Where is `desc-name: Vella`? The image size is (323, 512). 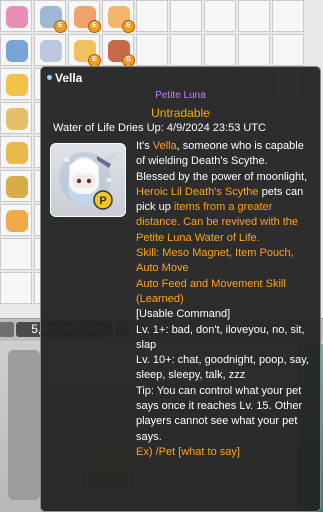 desc-name: Vella is located at coordinates (164, 146).